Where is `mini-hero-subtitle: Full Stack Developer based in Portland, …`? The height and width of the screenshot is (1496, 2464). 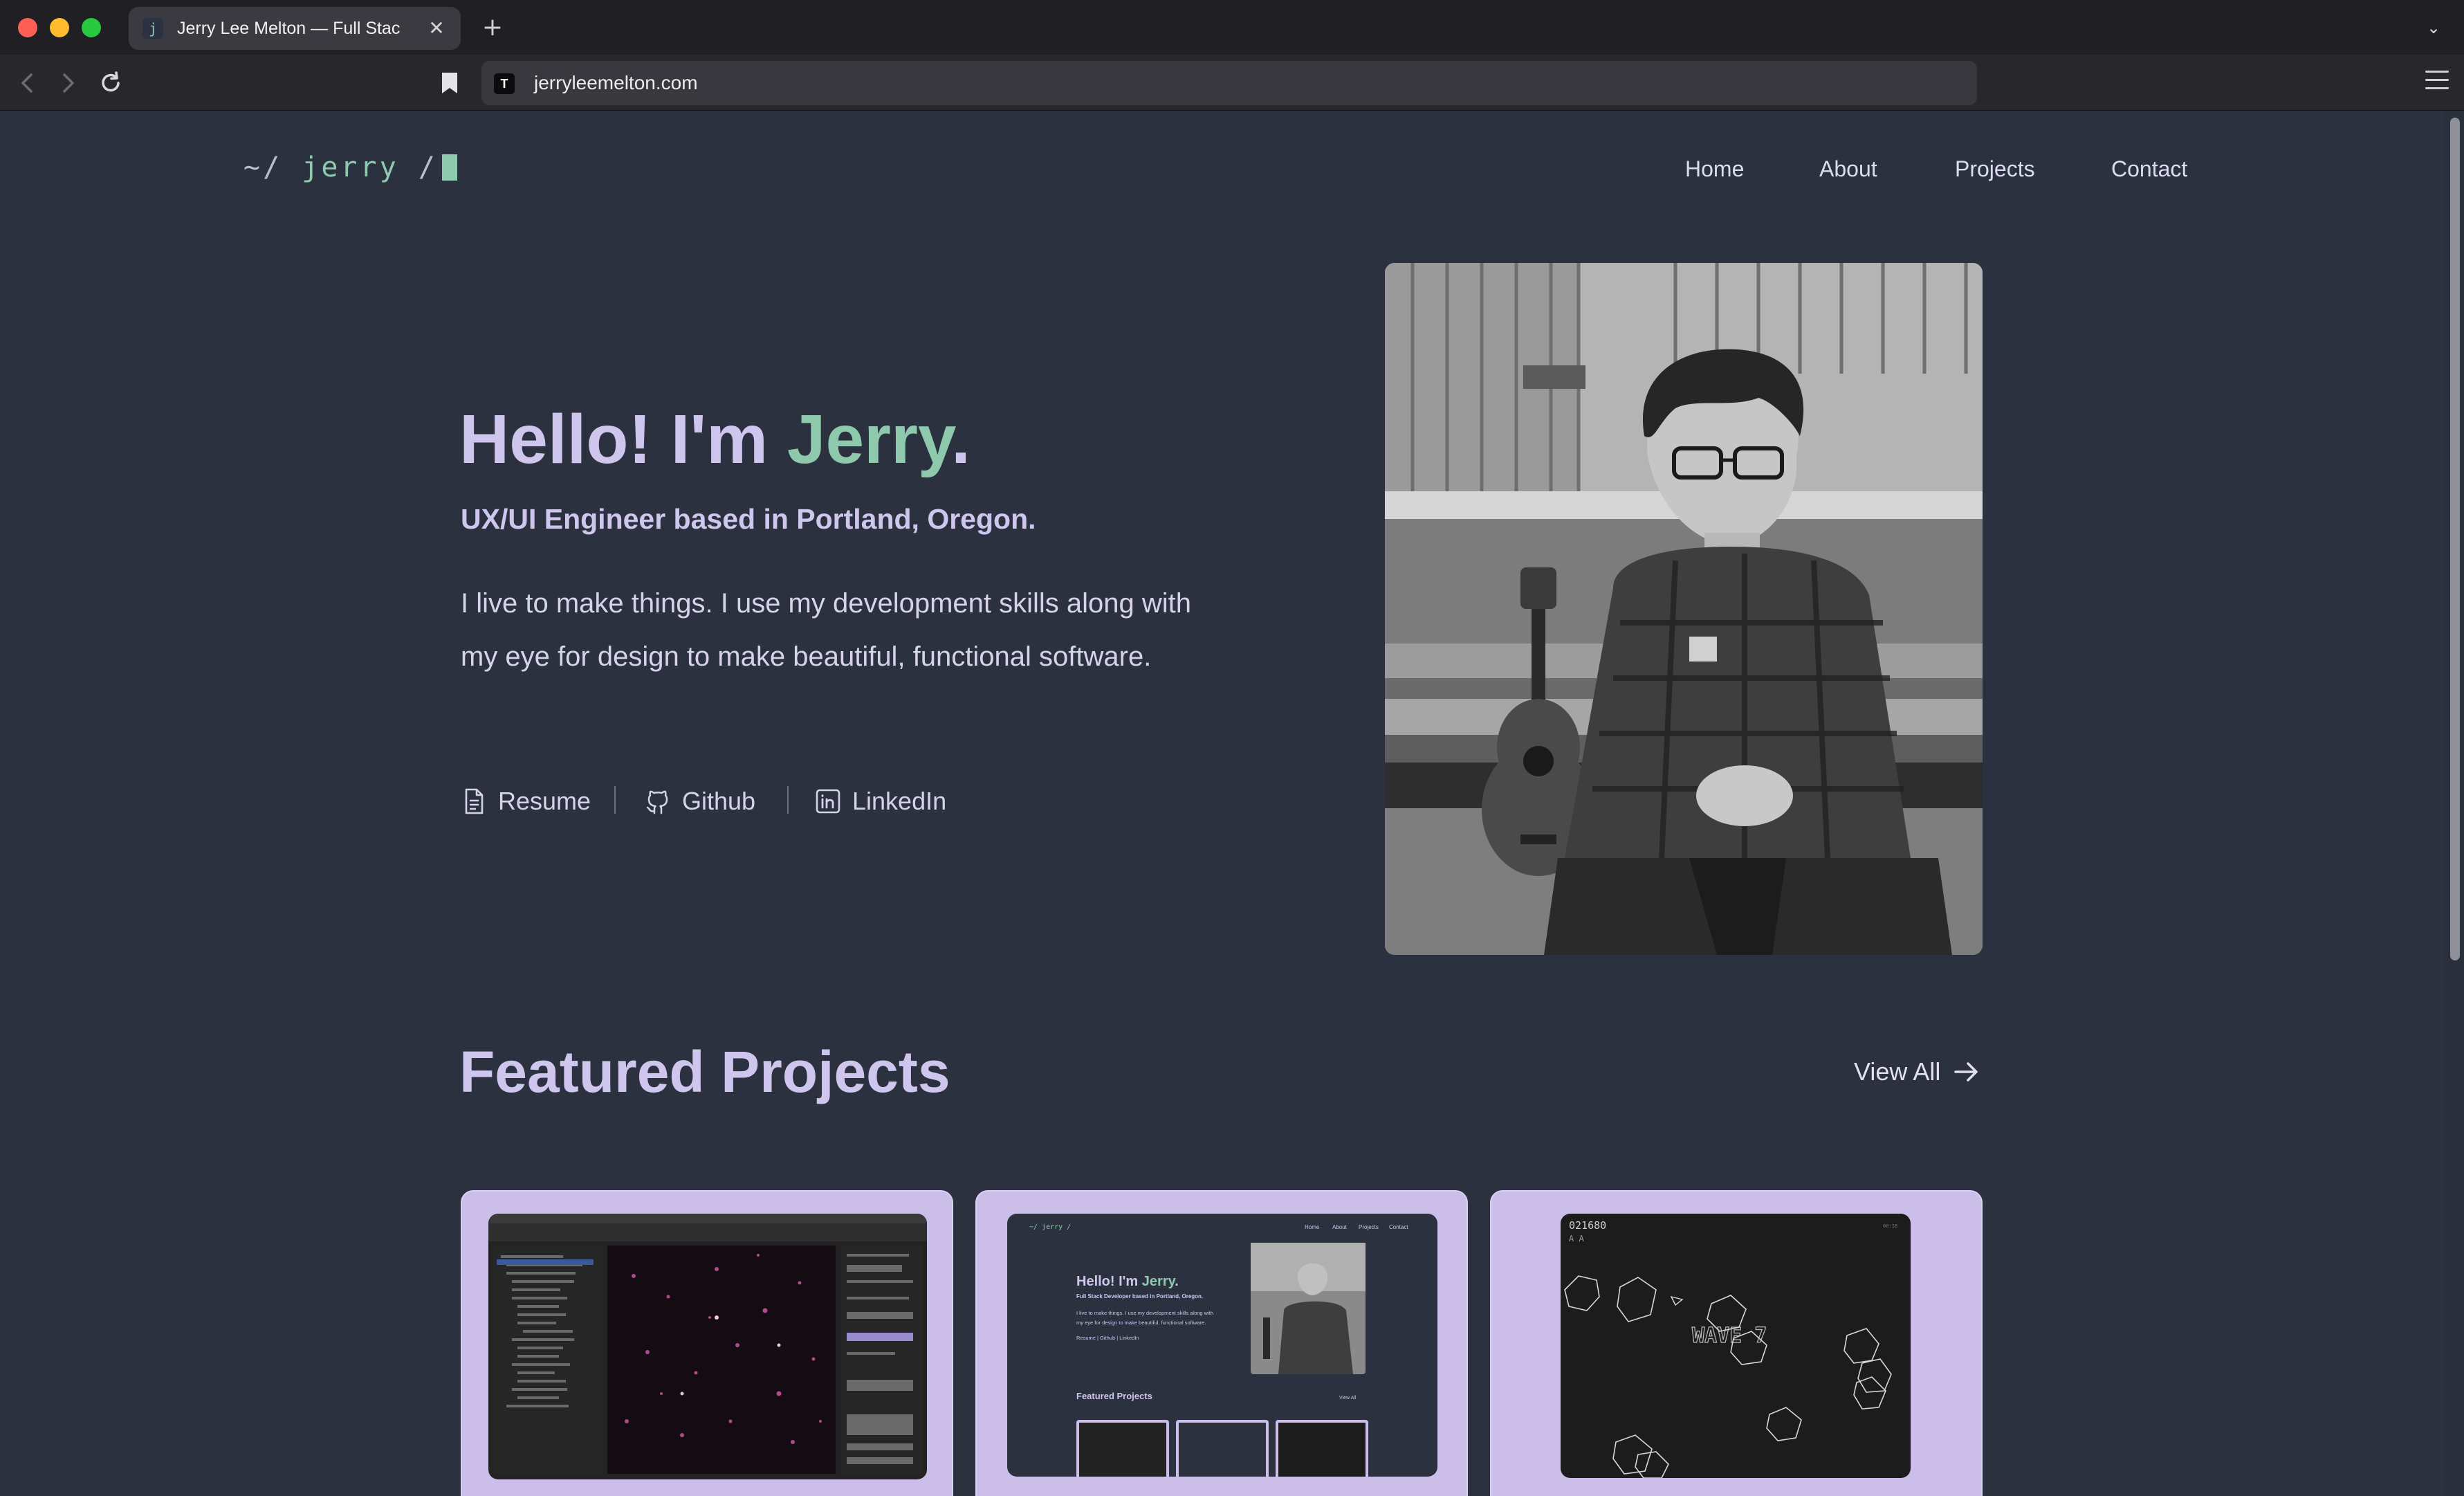 mini-hero-subtitle: Full Stack Developer based in Portland, … is located at coordinates (1139, 1296).